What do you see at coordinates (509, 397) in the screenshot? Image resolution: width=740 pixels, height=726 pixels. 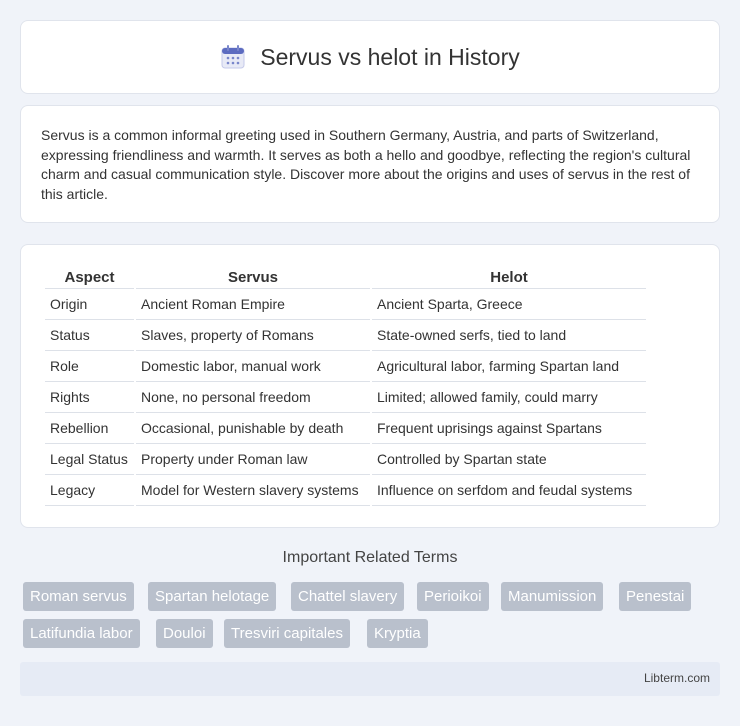 I see `cell-helot: Limited; allowed family, could marry` at bounding box center [509, 397].